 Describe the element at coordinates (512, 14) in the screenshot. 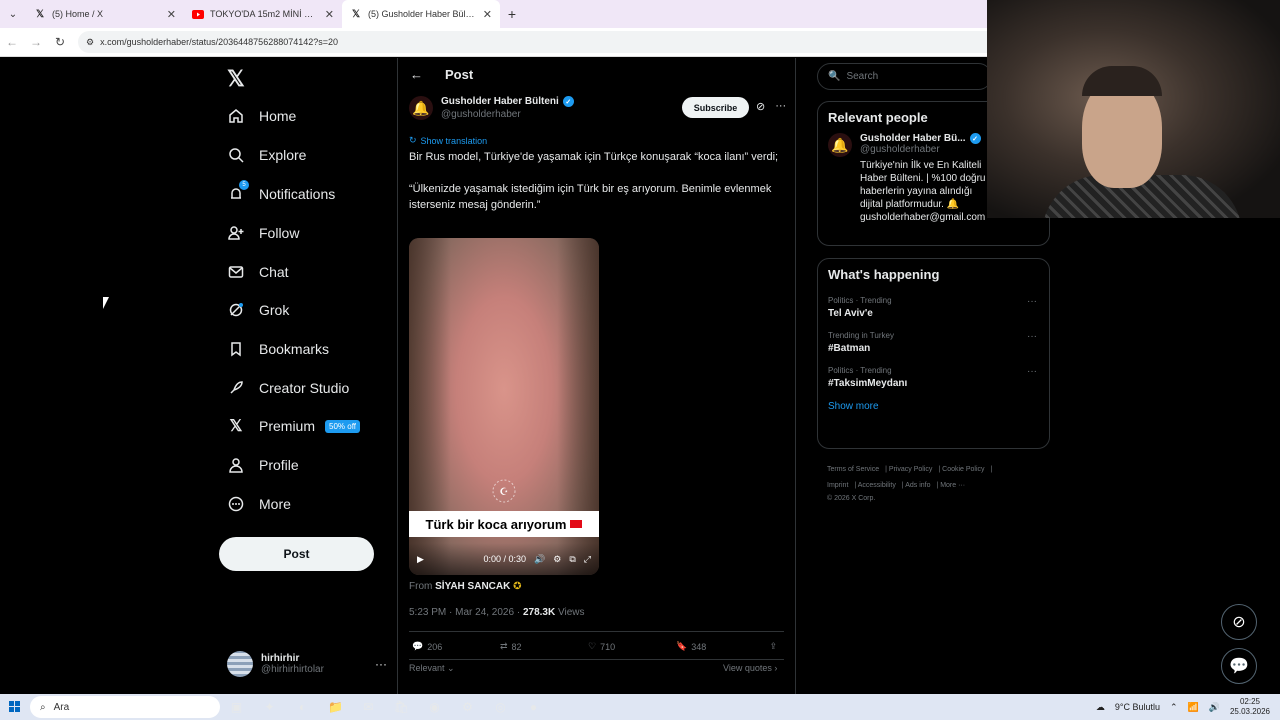

I see `new-tab-button: +` at that location.